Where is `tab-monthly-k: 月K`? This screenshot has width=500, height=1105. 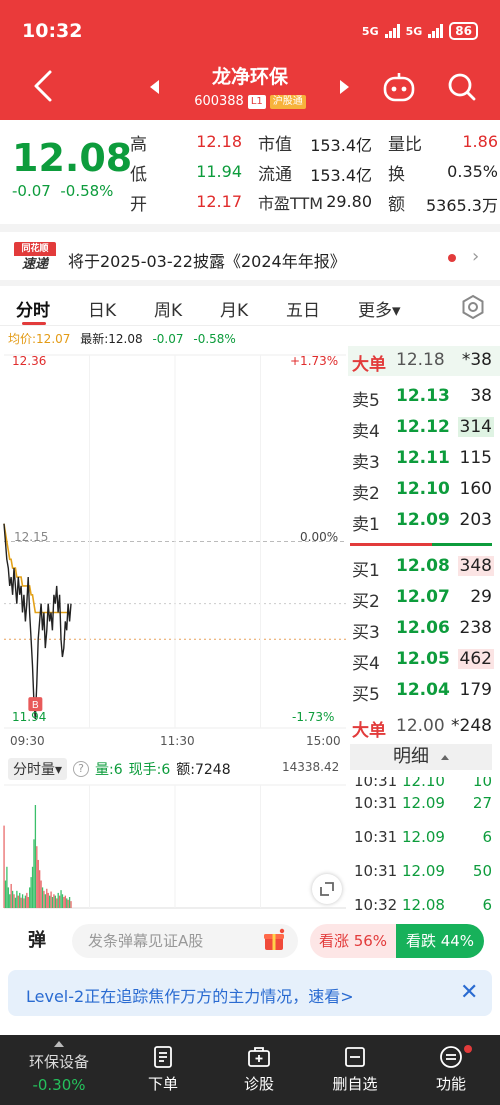 tab-monthly-k: 月K is located at coordinates (234, 308).